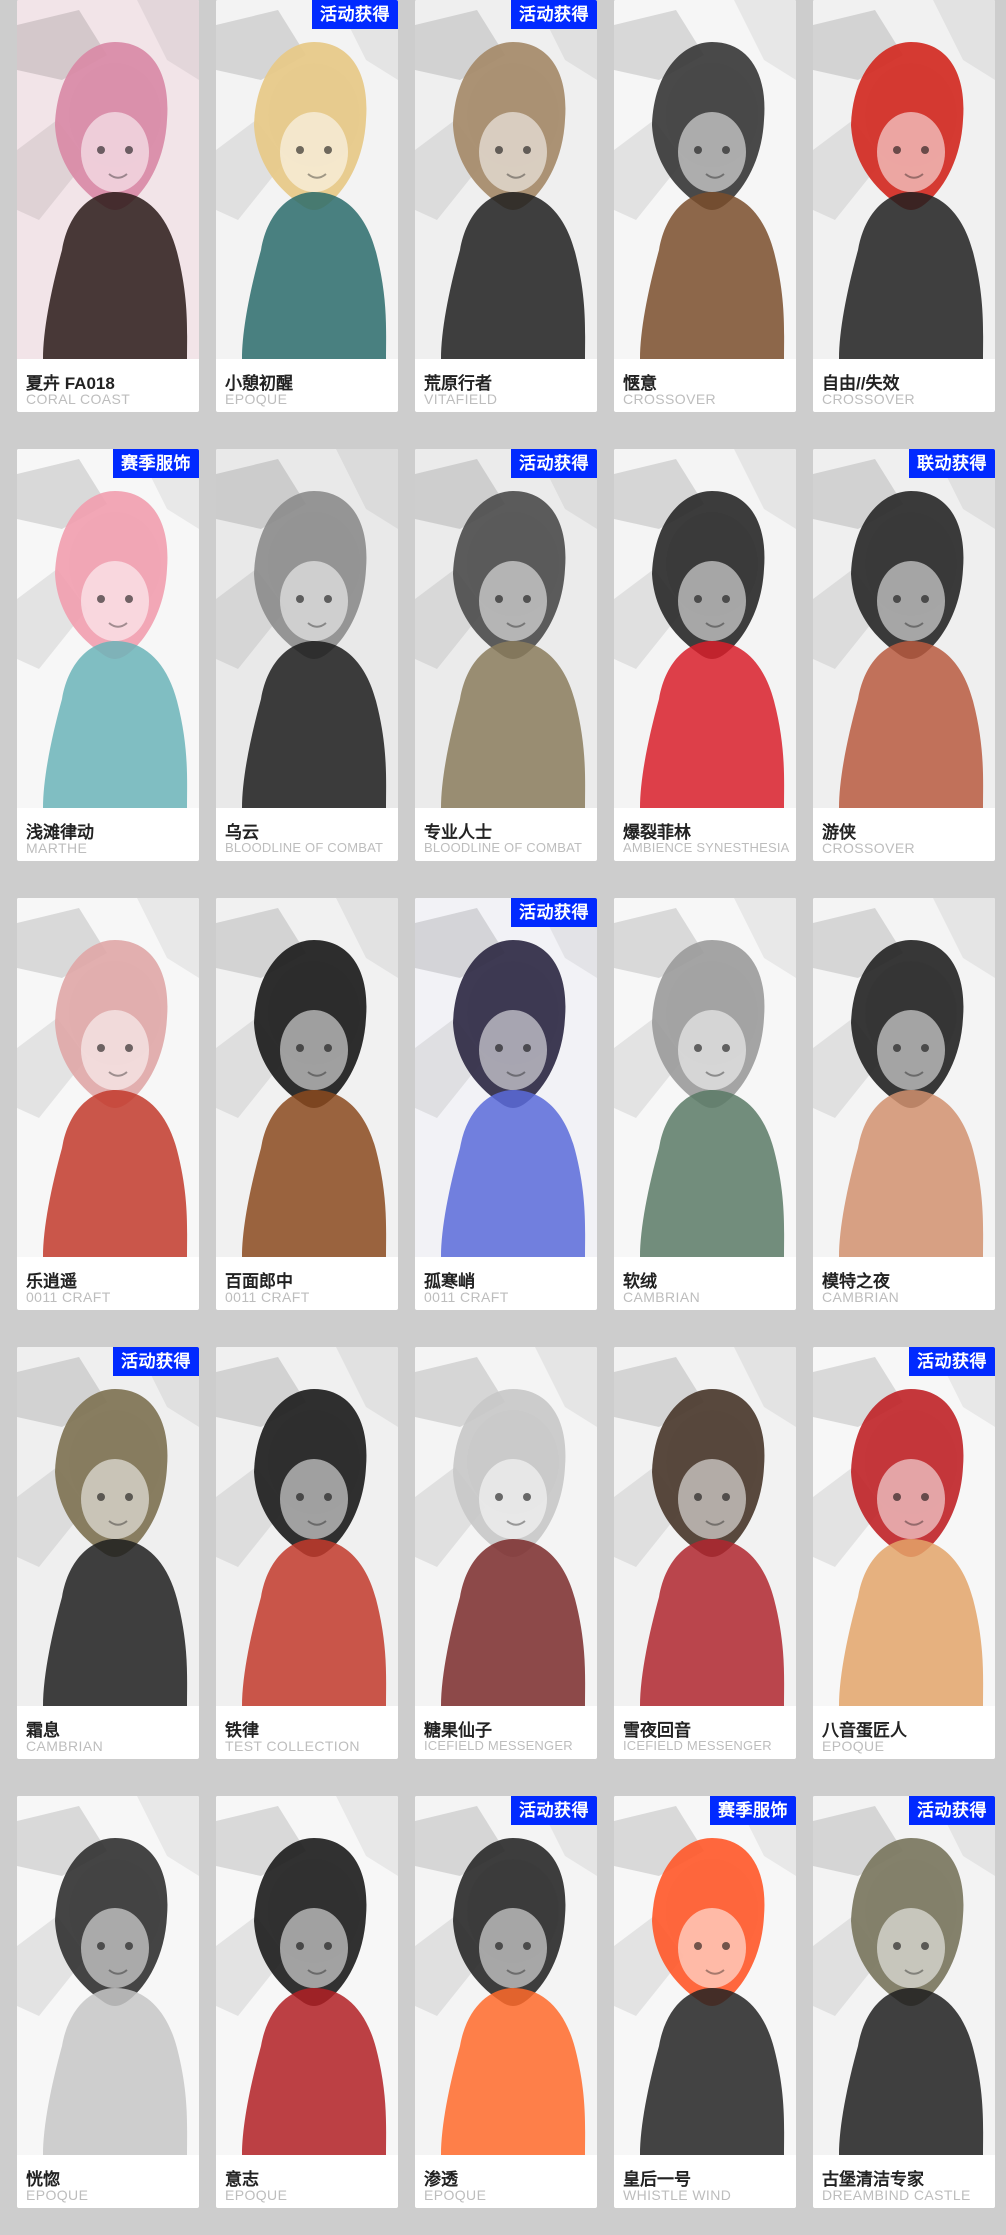 Image resolution: width=1006 pixels, height=2235 pixels. What do you see at coordinates (57, 848) in the screenshot?
I see `skin-brand: MARTHE` at bounding box center [57, 848].